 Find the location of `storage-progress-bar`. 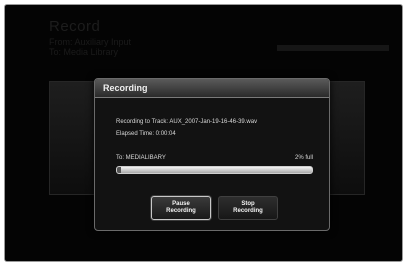

storage-progress-bar is located at coordinates (214, 170).